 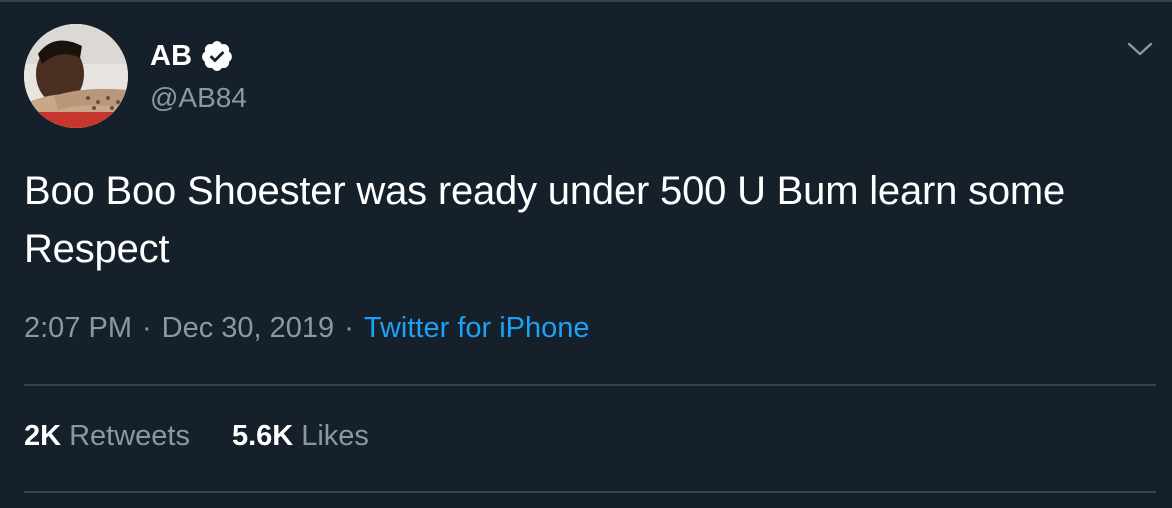 What do you see at coordinates (1140, 49) in the screenshot?
I see `chevron-down-icon` at bounding box center [1140, 49].